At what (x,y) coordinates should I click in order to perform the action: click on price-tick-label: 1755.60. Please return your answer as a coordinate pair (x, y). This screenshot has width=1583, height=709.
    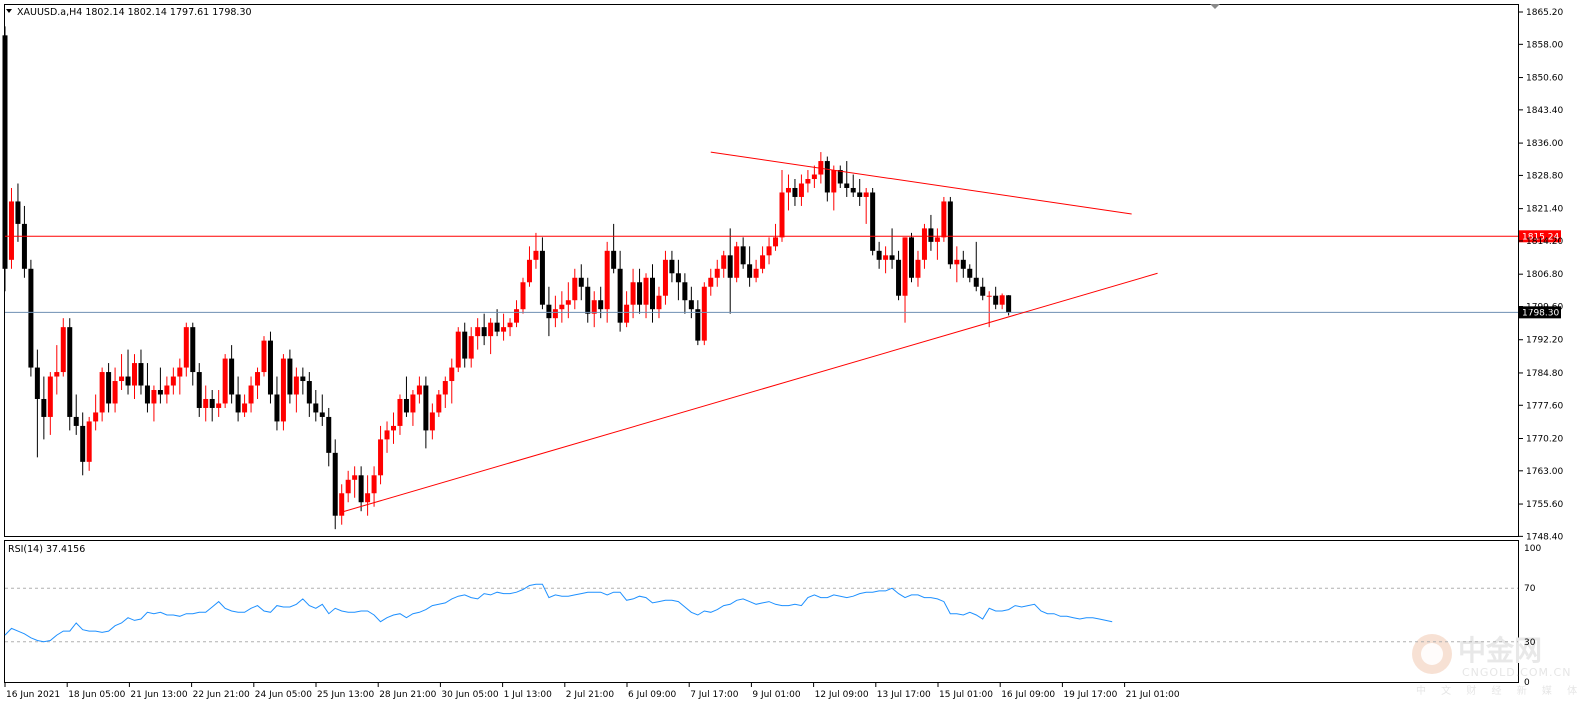
    Looking at the image, I should click on (1544, 505).